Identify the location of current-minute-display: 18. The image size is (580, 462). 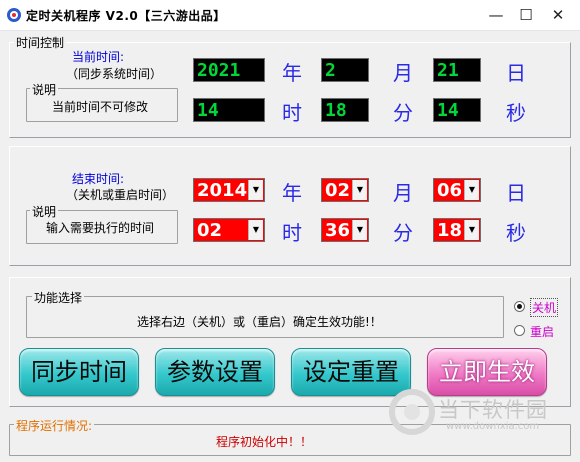
(345, 110).